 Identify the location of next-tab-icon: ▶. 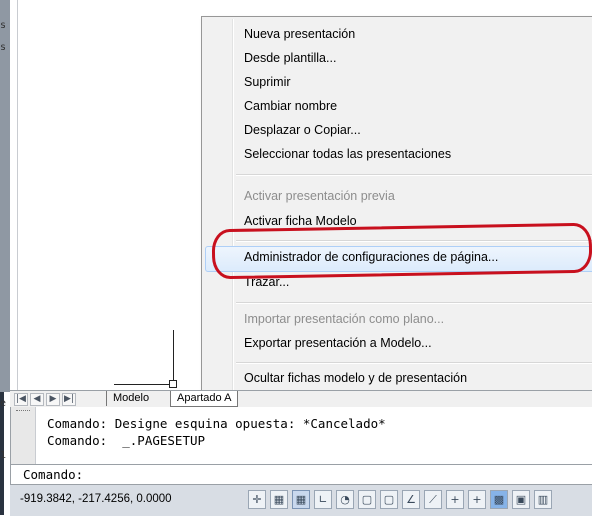
(53, 399).